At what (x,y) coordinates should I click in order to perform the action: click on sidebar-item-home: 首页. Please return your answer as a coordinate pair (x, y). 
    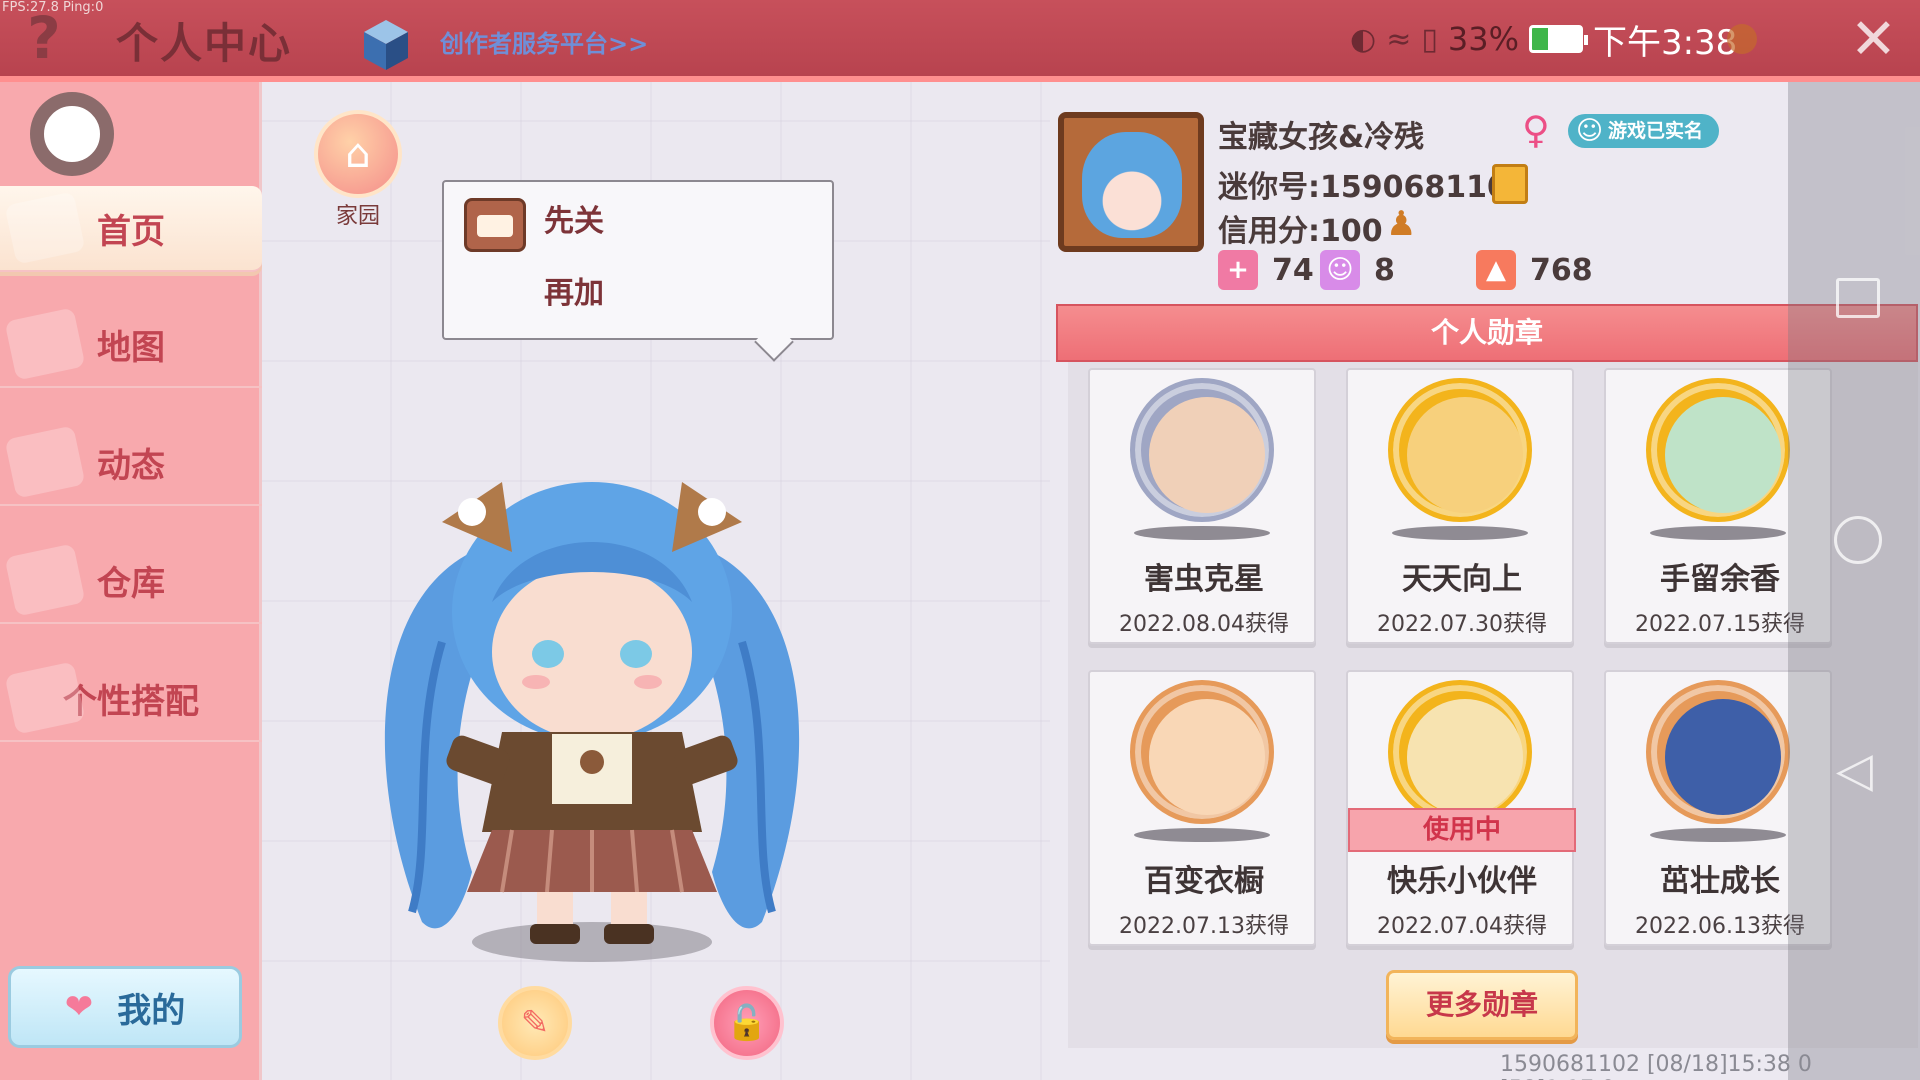
    Looking at the image, I should click on (131, 229).